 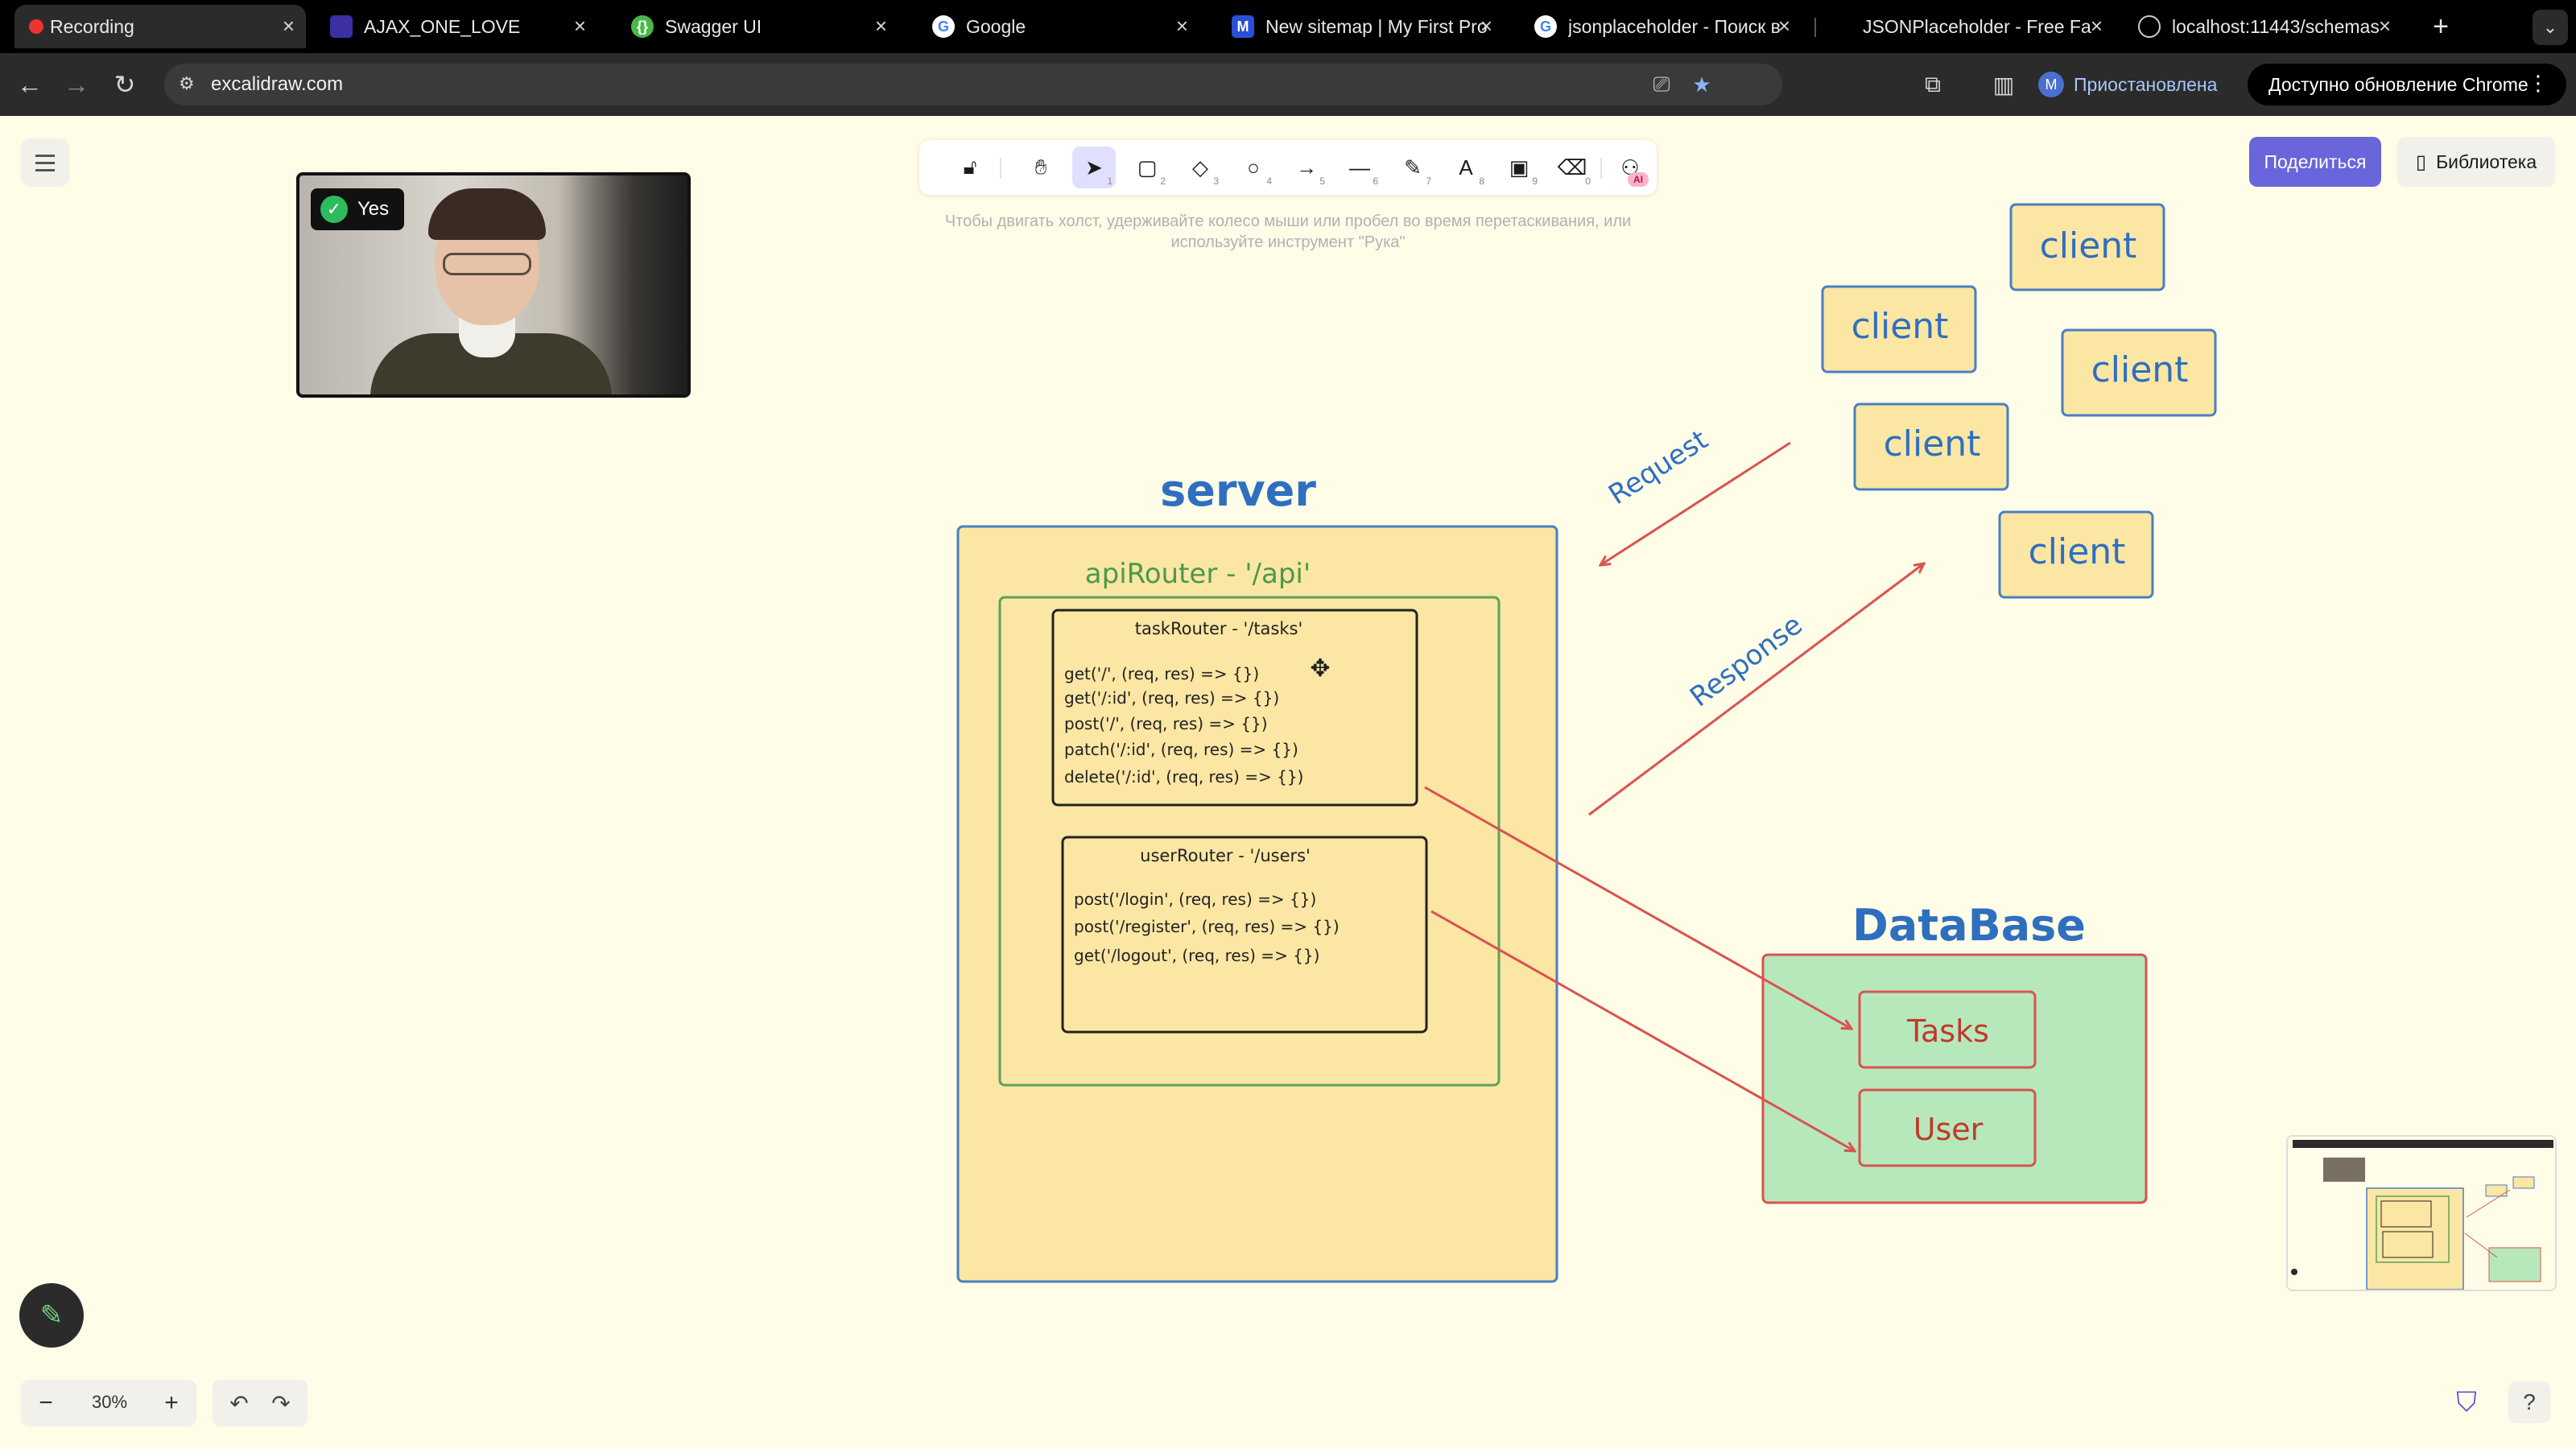 What do you see at coordinates (1320, 668) in the screenshot?
I see `move-cursor-icon: ✥` at bounding box center [1320, 668].